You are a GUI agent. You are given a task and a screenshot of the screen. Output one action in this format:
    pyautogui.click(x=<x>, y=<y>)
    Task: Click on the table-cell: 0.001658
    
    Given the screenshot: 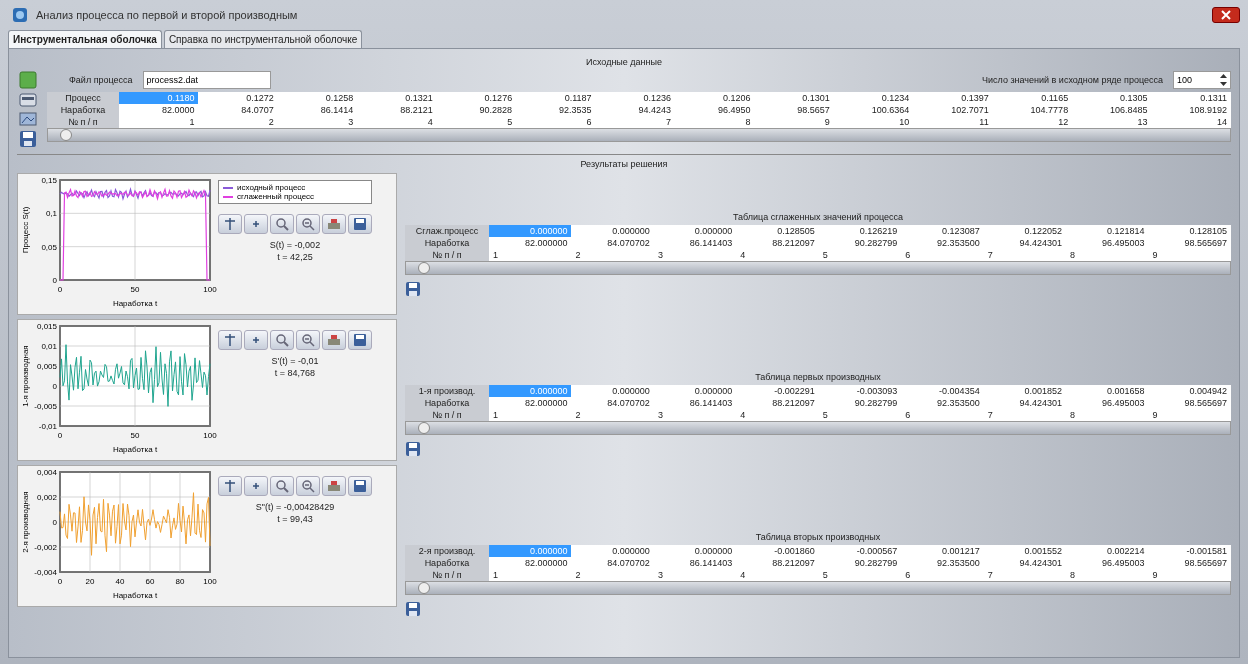 What is the action you would take?
    pyautogui.click(x=1107, y=391)
    